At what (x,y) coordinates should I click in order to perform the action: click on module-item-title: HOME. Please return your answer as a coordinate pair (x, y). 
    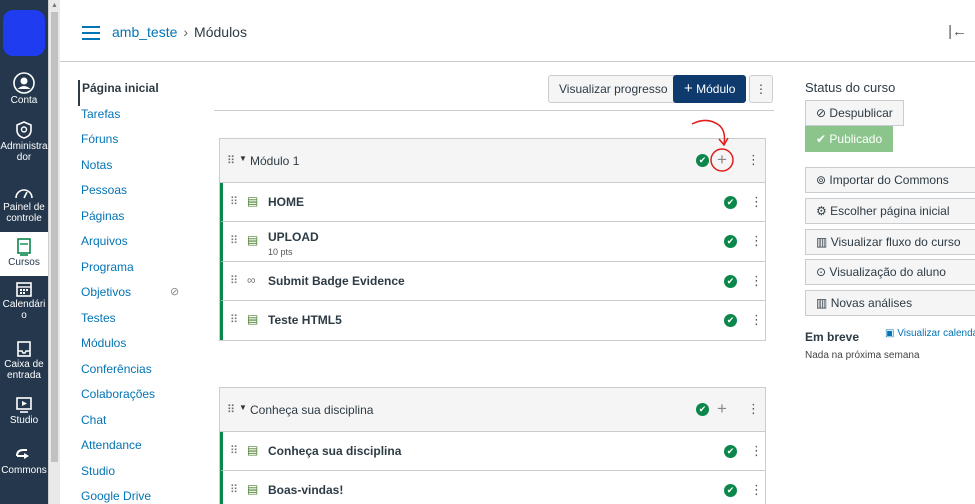
    Looking at the image, I should click on (286, 202).